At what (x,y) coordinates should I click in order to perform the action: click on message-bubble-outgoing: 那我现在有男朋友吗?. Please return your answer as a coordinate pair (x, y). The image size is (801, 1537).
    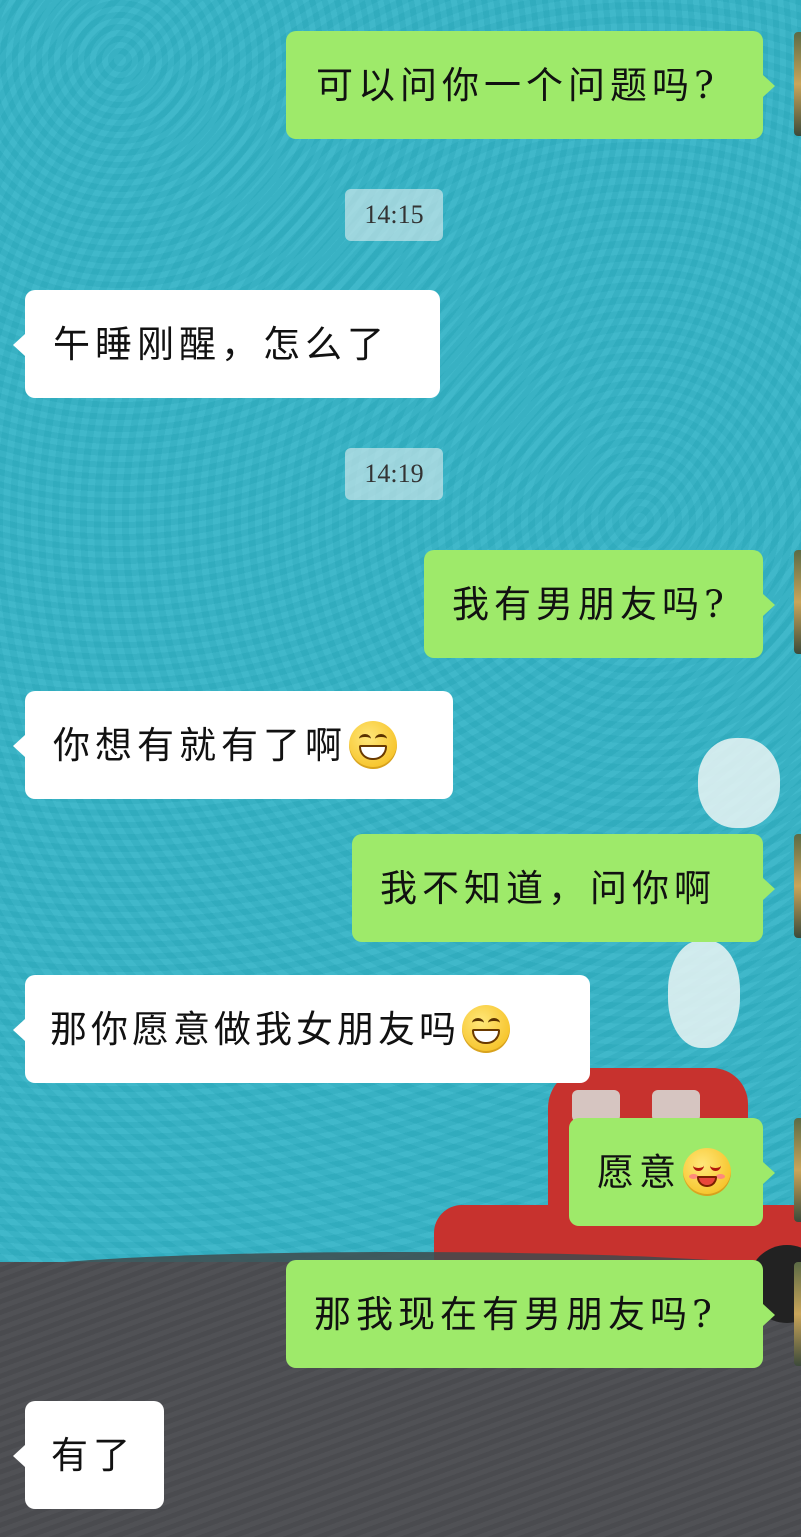
    Looking at the image, I should click on (530, 1314).